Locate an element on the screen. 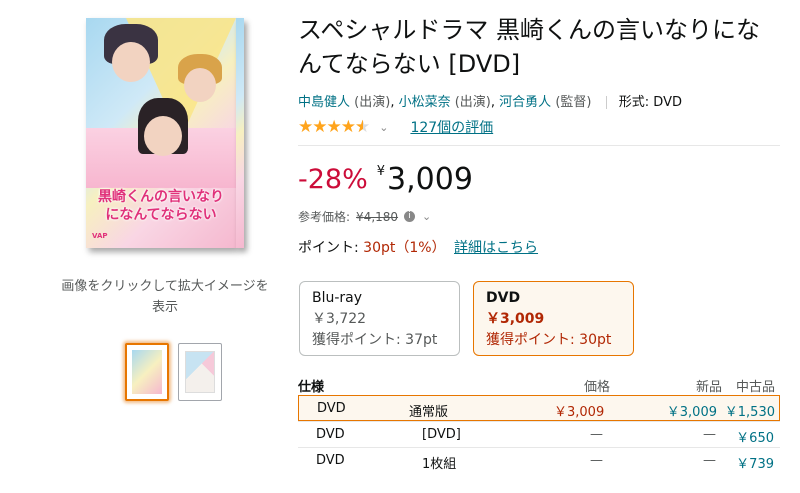 This screenshot has height=493, width=800. info-icon: i is located at coordinates (410, 216).